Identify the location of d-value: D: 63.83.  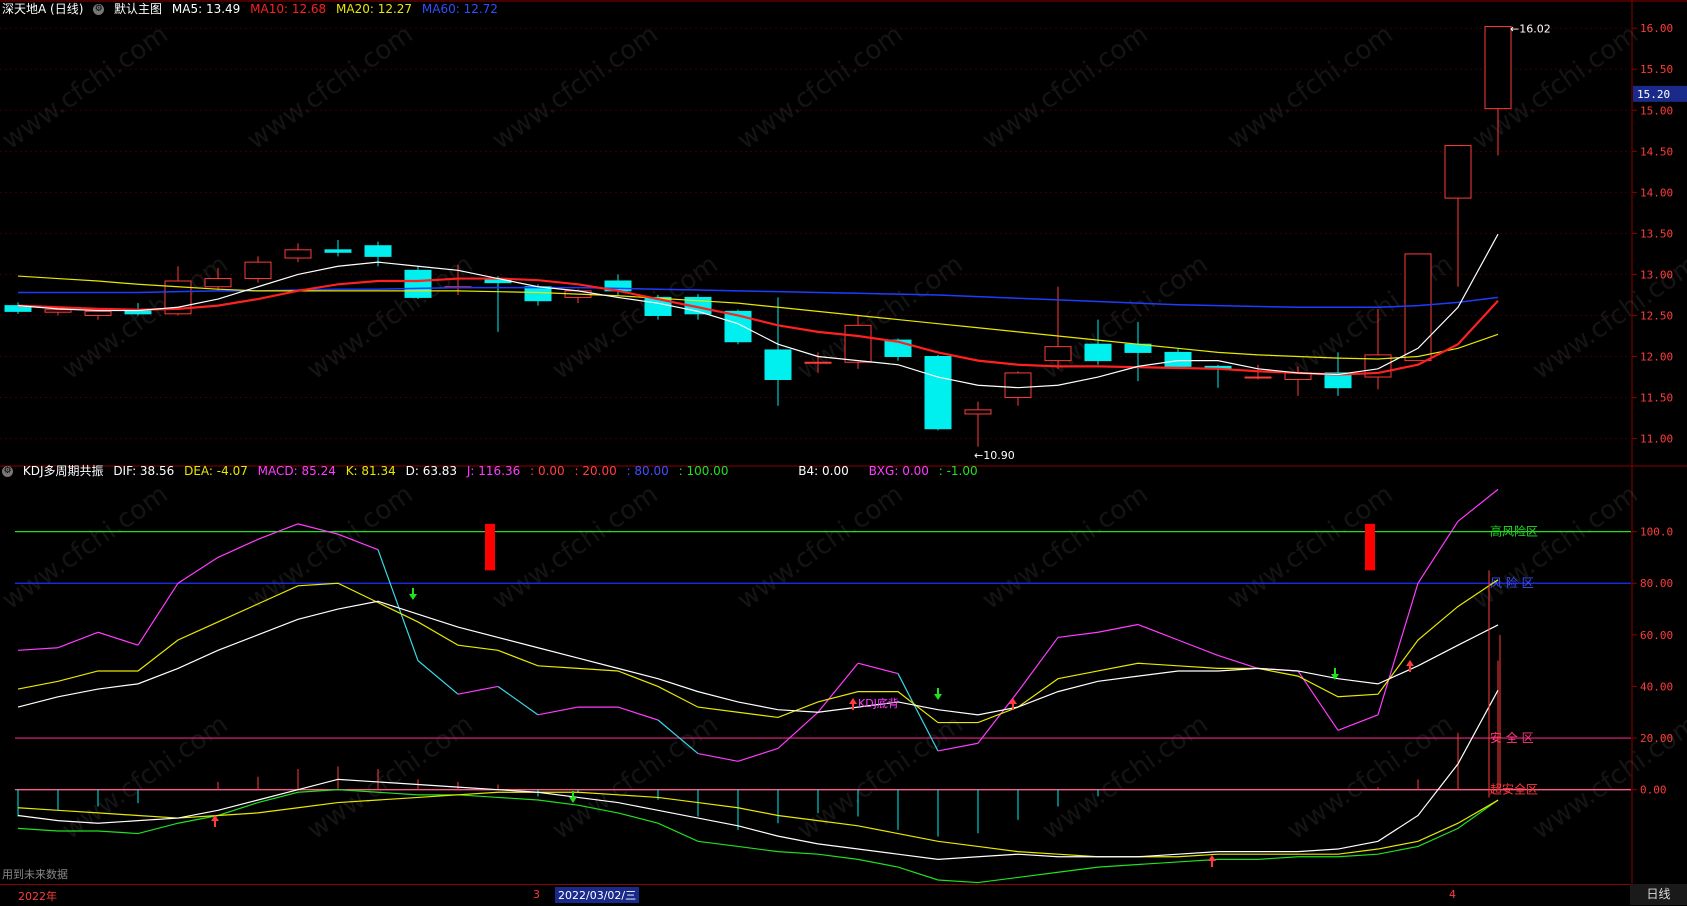
(431, 471).